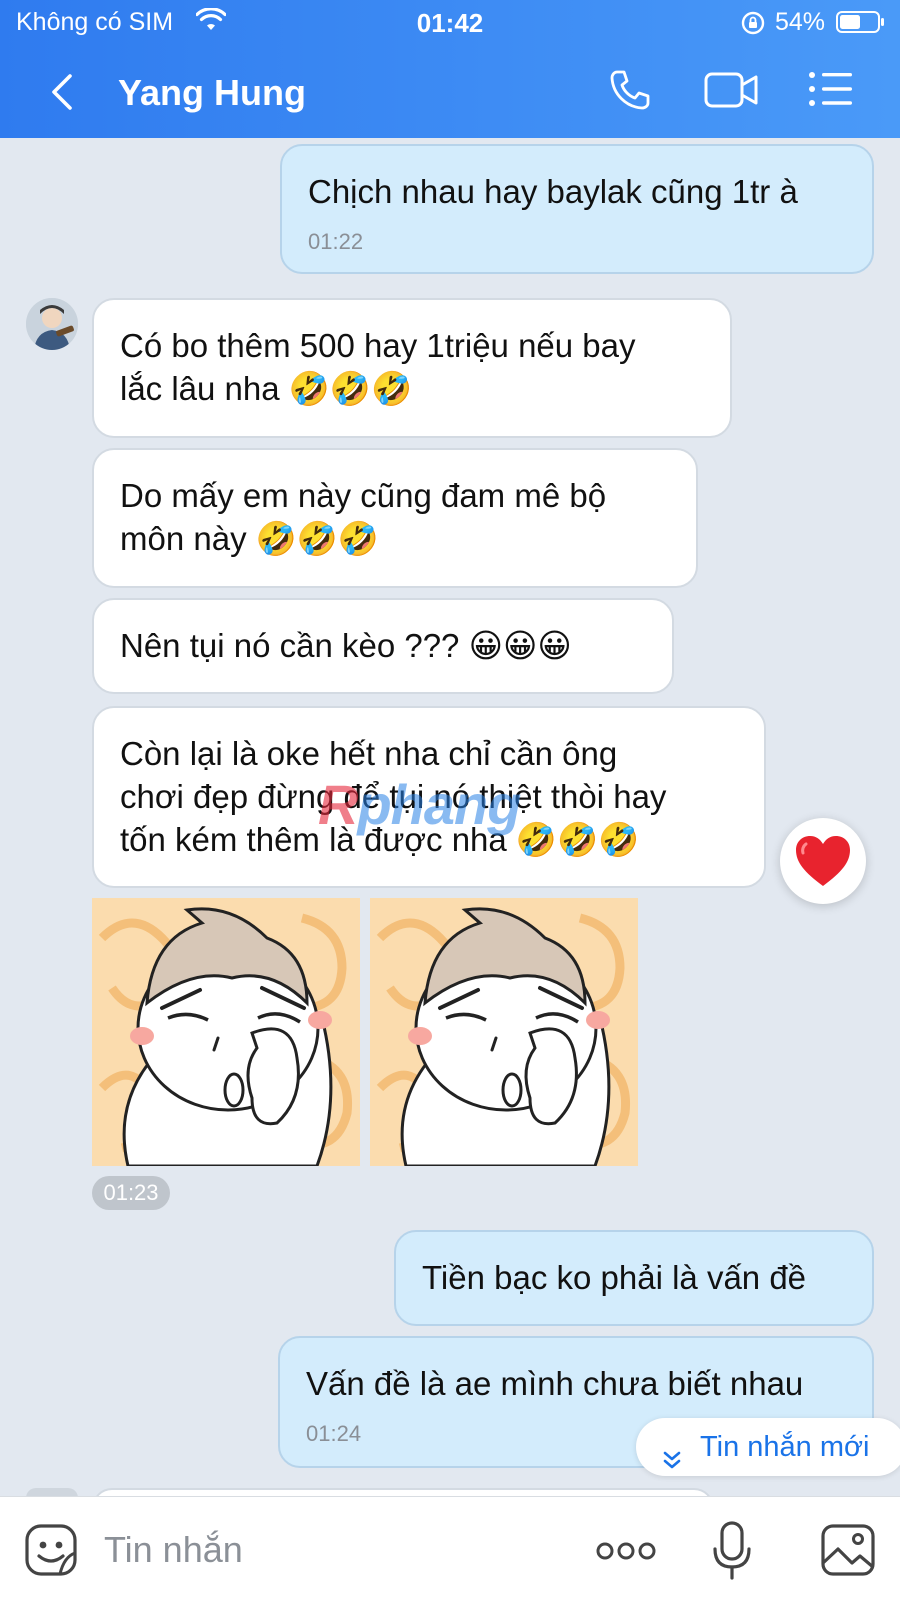 The height and width of the screenshot is (1600, 900). I want to click on message-text: Chịch nhau hay baylak cũng 1tr à, so click(553, 191).